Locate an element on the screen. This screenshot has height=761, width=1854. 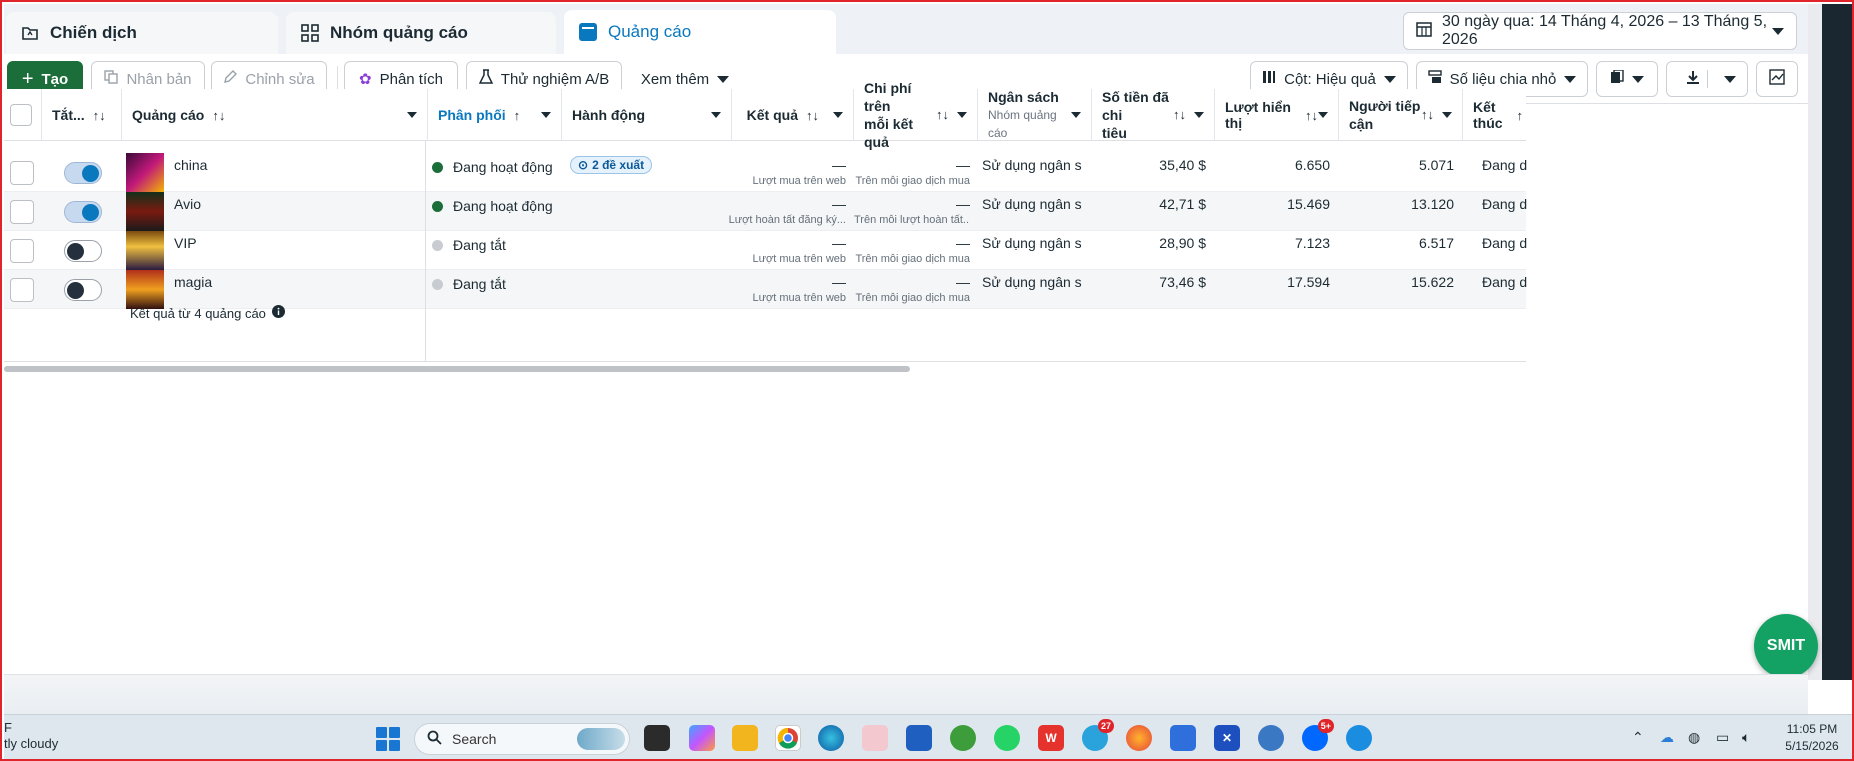
weather-widget: F tly cloudy is located at coordinates (31, 736).